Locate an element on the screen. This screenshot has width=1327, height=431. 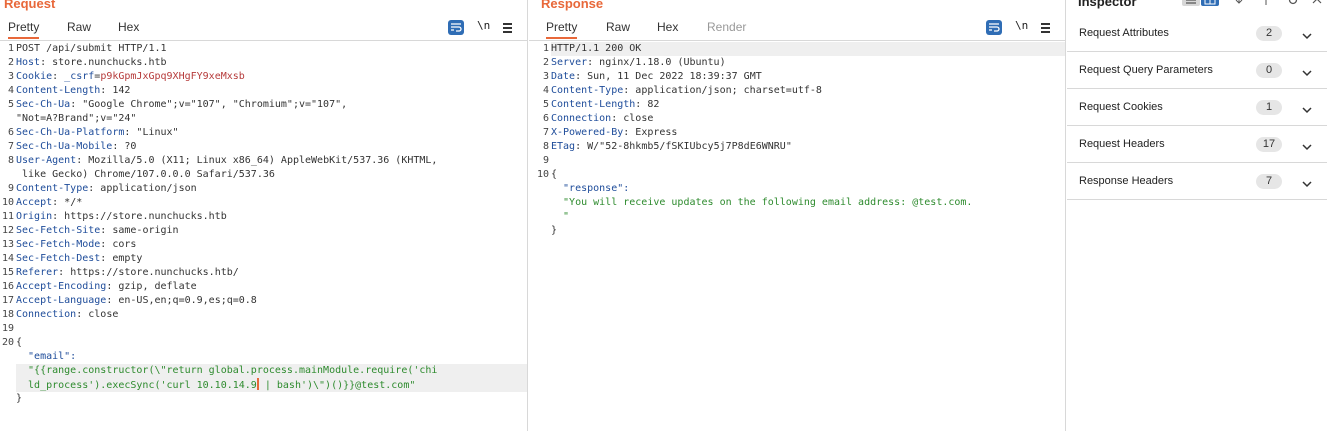
inspector-section-request-cookies: Request Cookies 1 is located at coordinates (1197, 107).